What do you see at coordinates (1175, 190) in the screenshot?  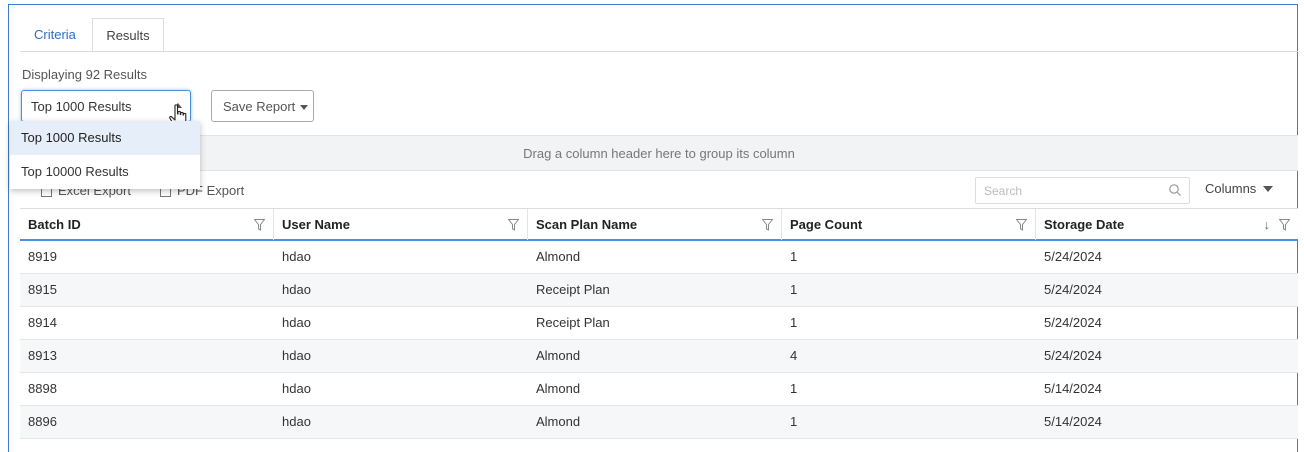 I see `search-icon` at bounding box center [1175, 190].